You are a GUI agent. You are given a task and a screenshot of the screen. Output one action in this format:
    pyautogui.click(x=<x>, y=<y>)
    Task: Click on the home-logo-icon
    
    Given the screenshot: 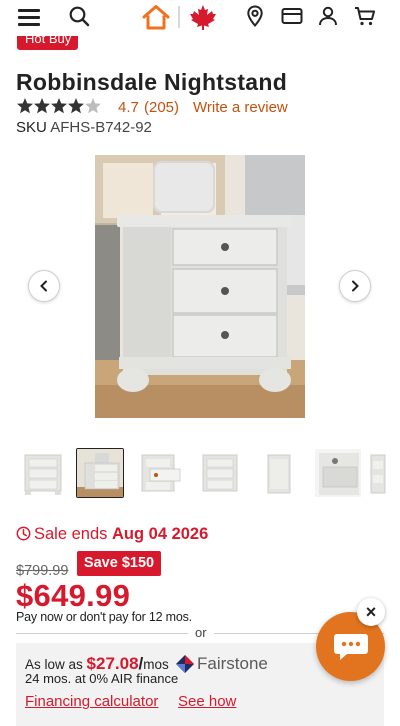 What is the action you would take?
    pyautogui.click(x=156, y=17)
    